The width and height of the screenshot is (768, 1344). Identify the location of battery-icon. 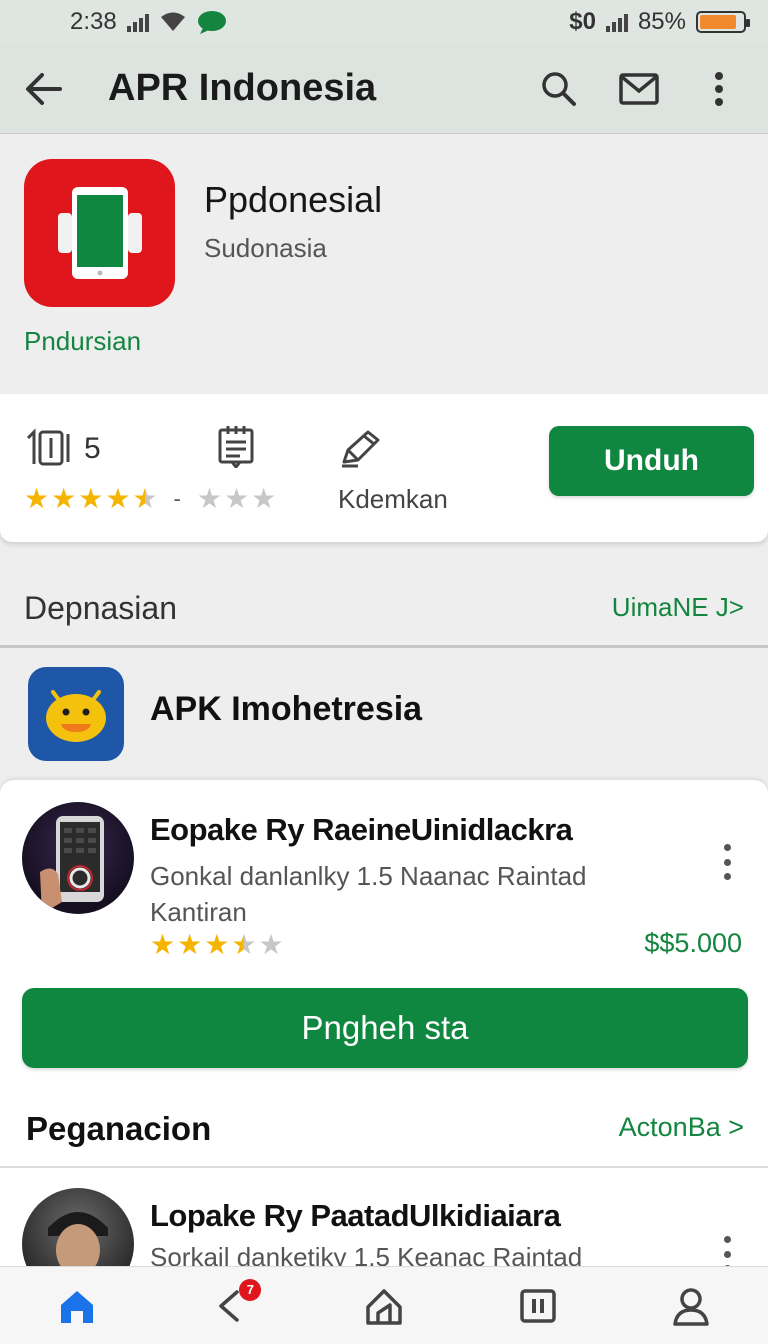
(723, 22).